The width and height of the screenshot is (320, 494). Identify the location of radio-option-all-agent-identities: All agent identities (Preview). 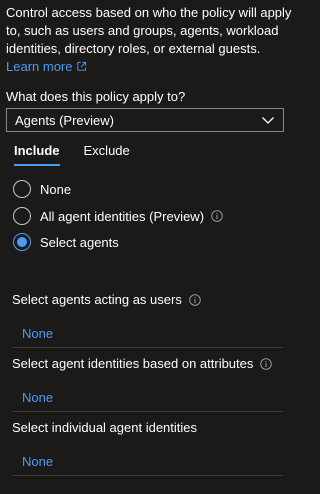
(118, 216).